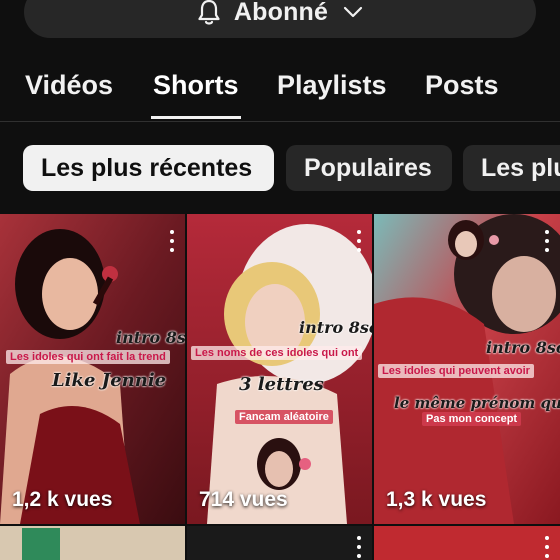  What do you see at coordinates (281, 13) in the screenshot?
I see `subscribed-label: Abonné` at bounding box center [281, 13].